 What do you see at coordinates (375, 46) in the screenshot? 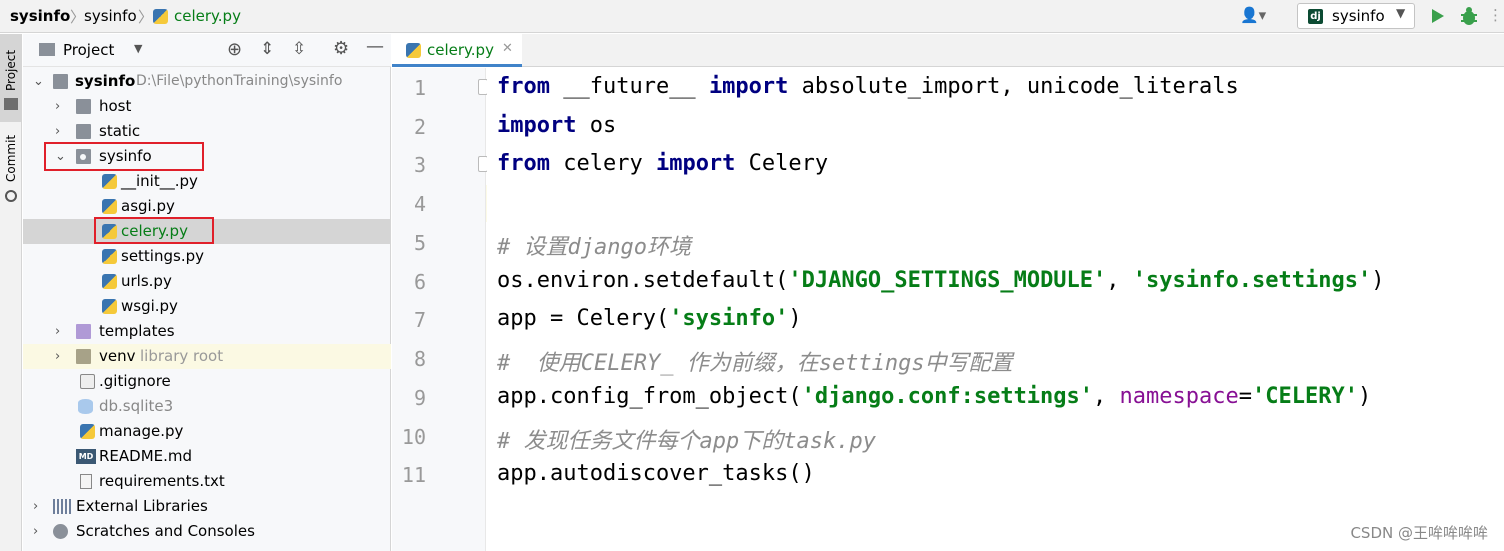
I see `minimize-icon: —` at bounding box center [375, 46].